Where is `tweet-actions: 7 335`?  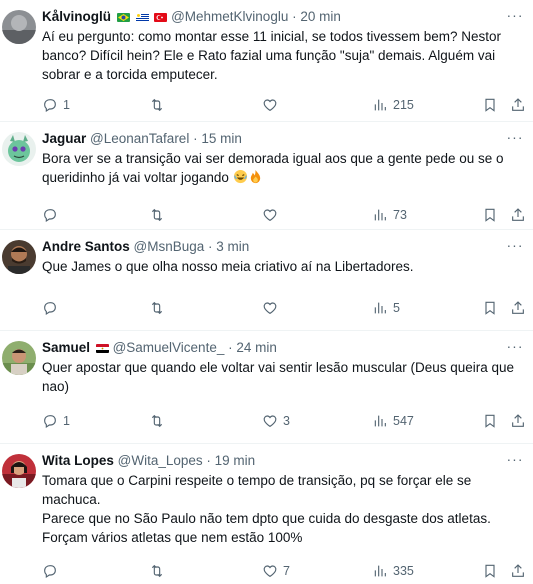 tweet-actions: 7 335 is located at coordinates (283, 571).